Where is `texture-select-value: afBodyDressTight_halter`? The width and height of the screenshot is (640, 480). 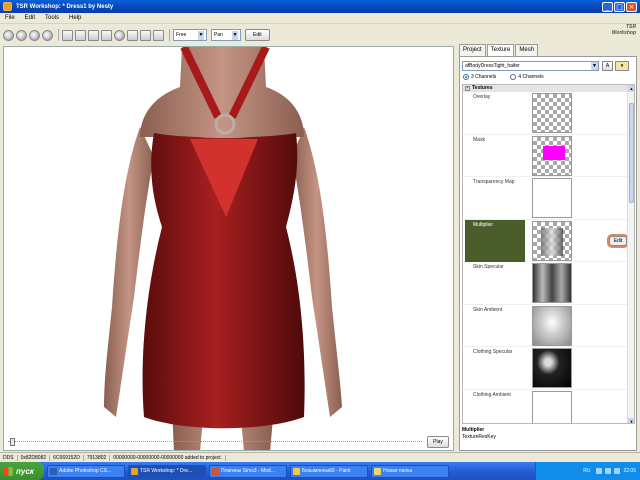 texture-select-value: afBodyDressTight_halter is located at coordinates (492, 66).